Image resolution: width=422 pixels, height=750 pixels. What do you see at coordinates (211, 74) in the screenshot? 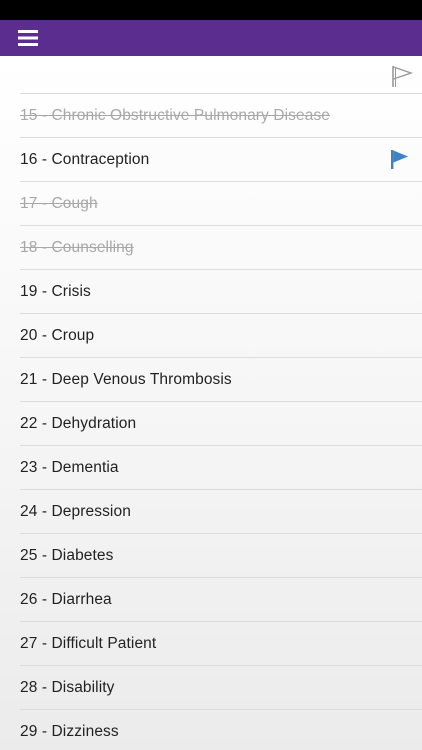
I see `filter-row` at bounding box center [211, 74].